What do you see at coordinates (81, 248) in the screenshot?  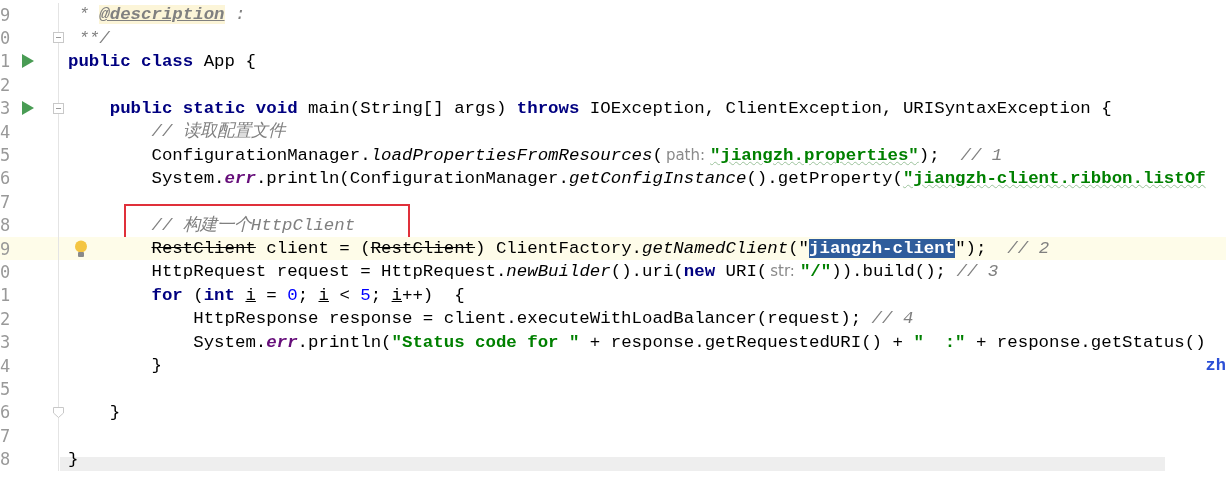 I see `lightbulb-icon` at bounding box center [81, 248].